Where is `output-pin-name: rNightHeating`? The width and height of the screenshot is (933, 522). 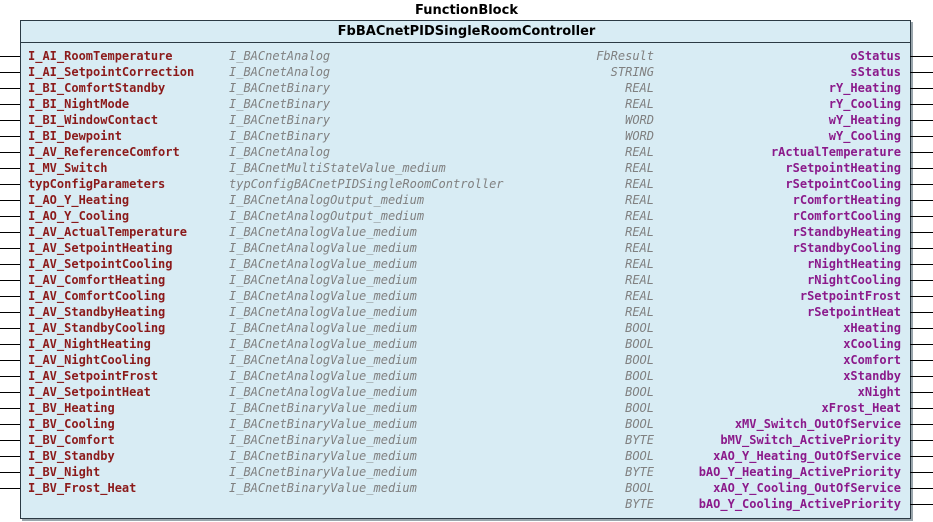
output-pin-name: rNightHeating is located at coordinates (854, 264).